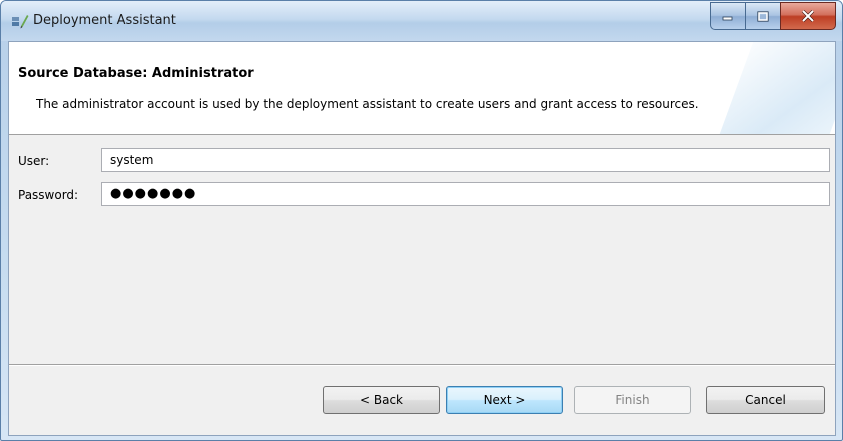  What do you see at coordinates (421, 21) in the screenshot?
I see `title-bar: Deployment Assistant` at bounding box center [421, 21].